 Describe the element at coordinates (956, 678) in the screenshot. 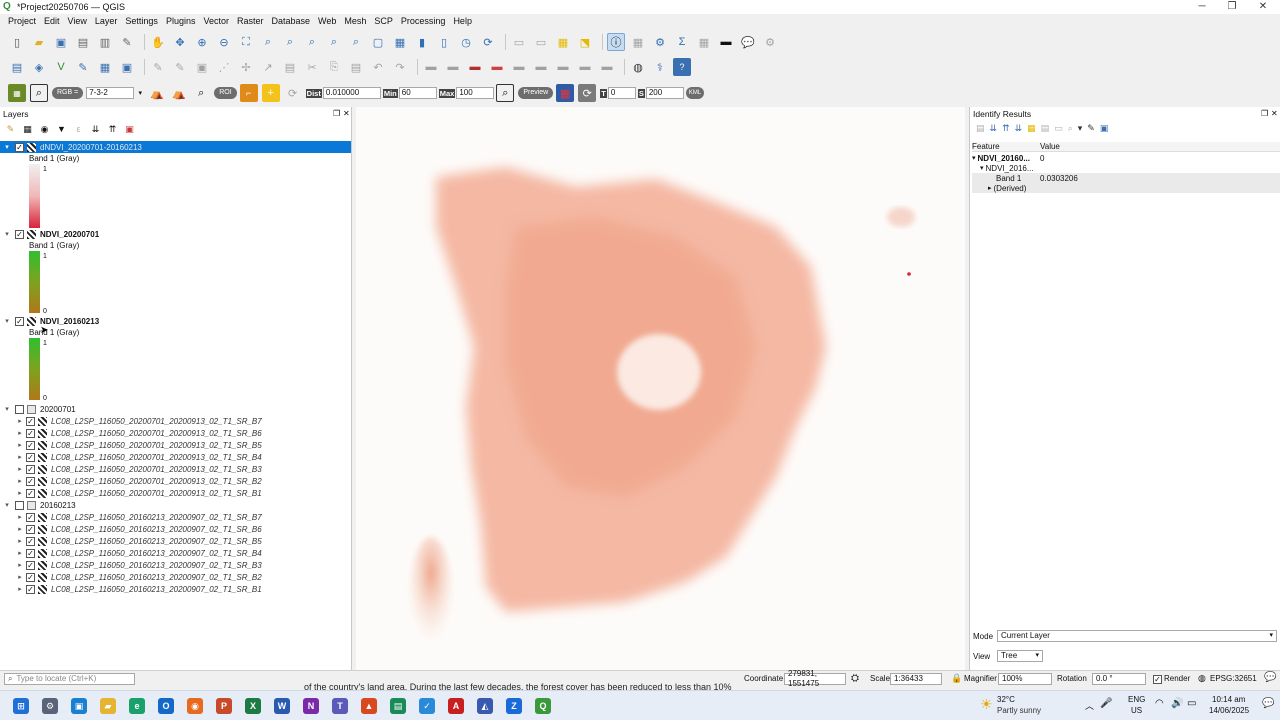

I see `lock-scale-icon: 🔒` at that location.